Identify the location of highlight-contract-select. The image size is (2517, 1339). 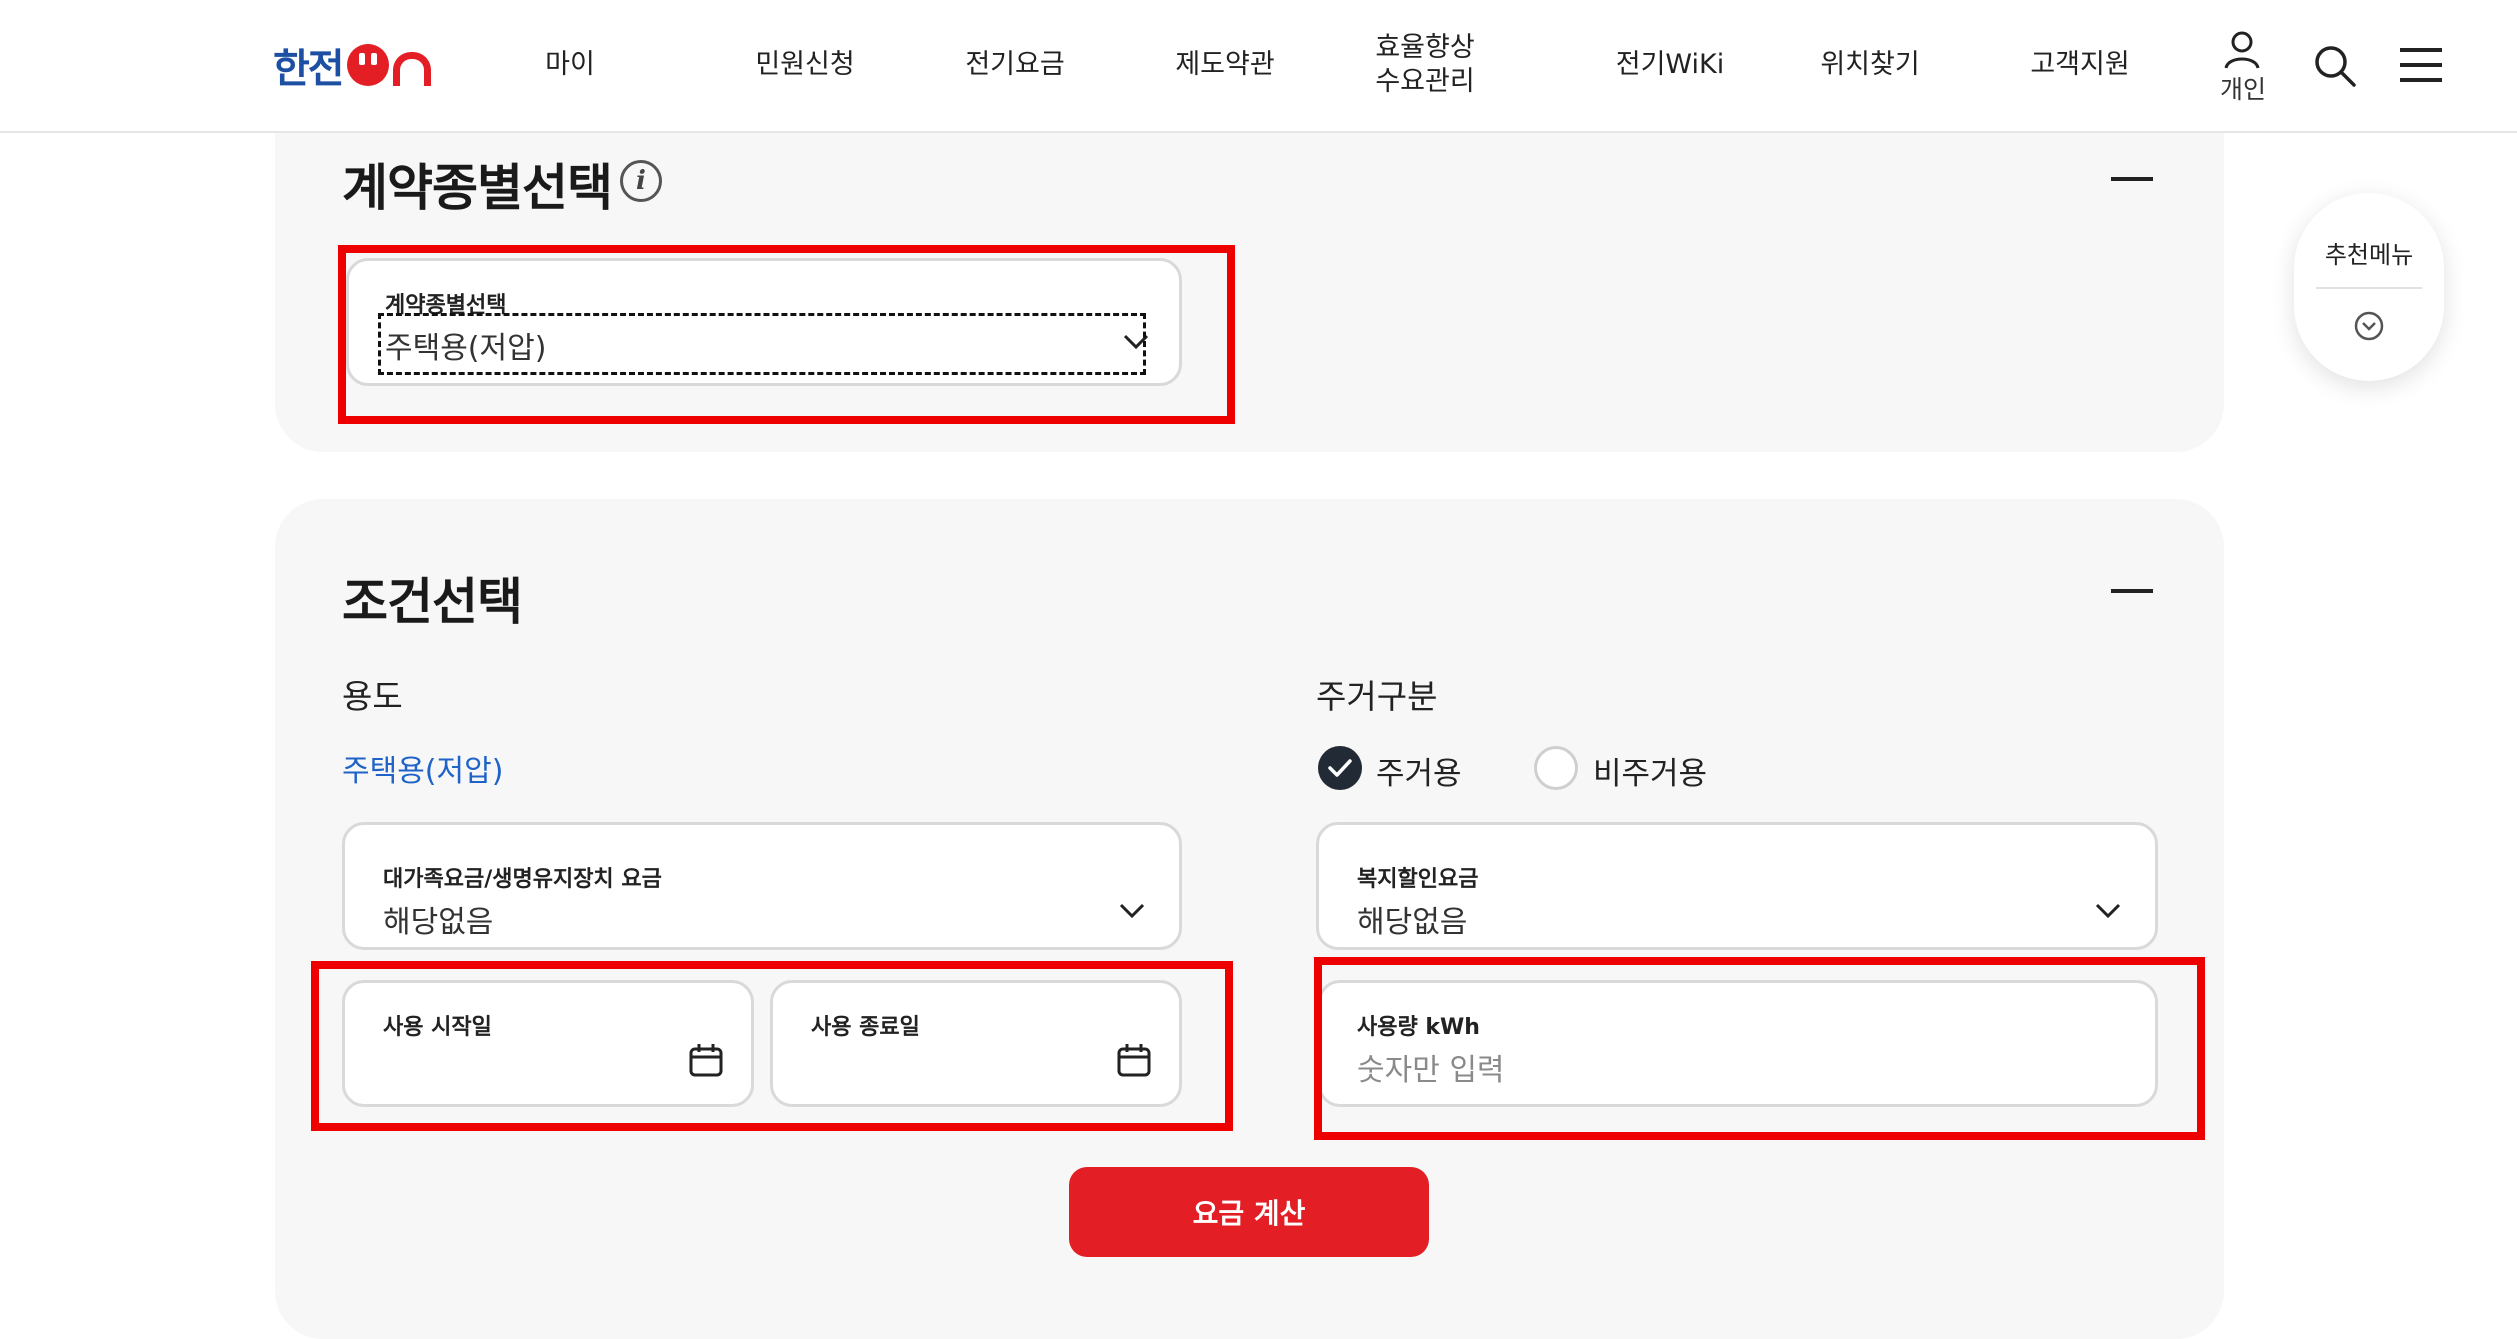
(786, 334).